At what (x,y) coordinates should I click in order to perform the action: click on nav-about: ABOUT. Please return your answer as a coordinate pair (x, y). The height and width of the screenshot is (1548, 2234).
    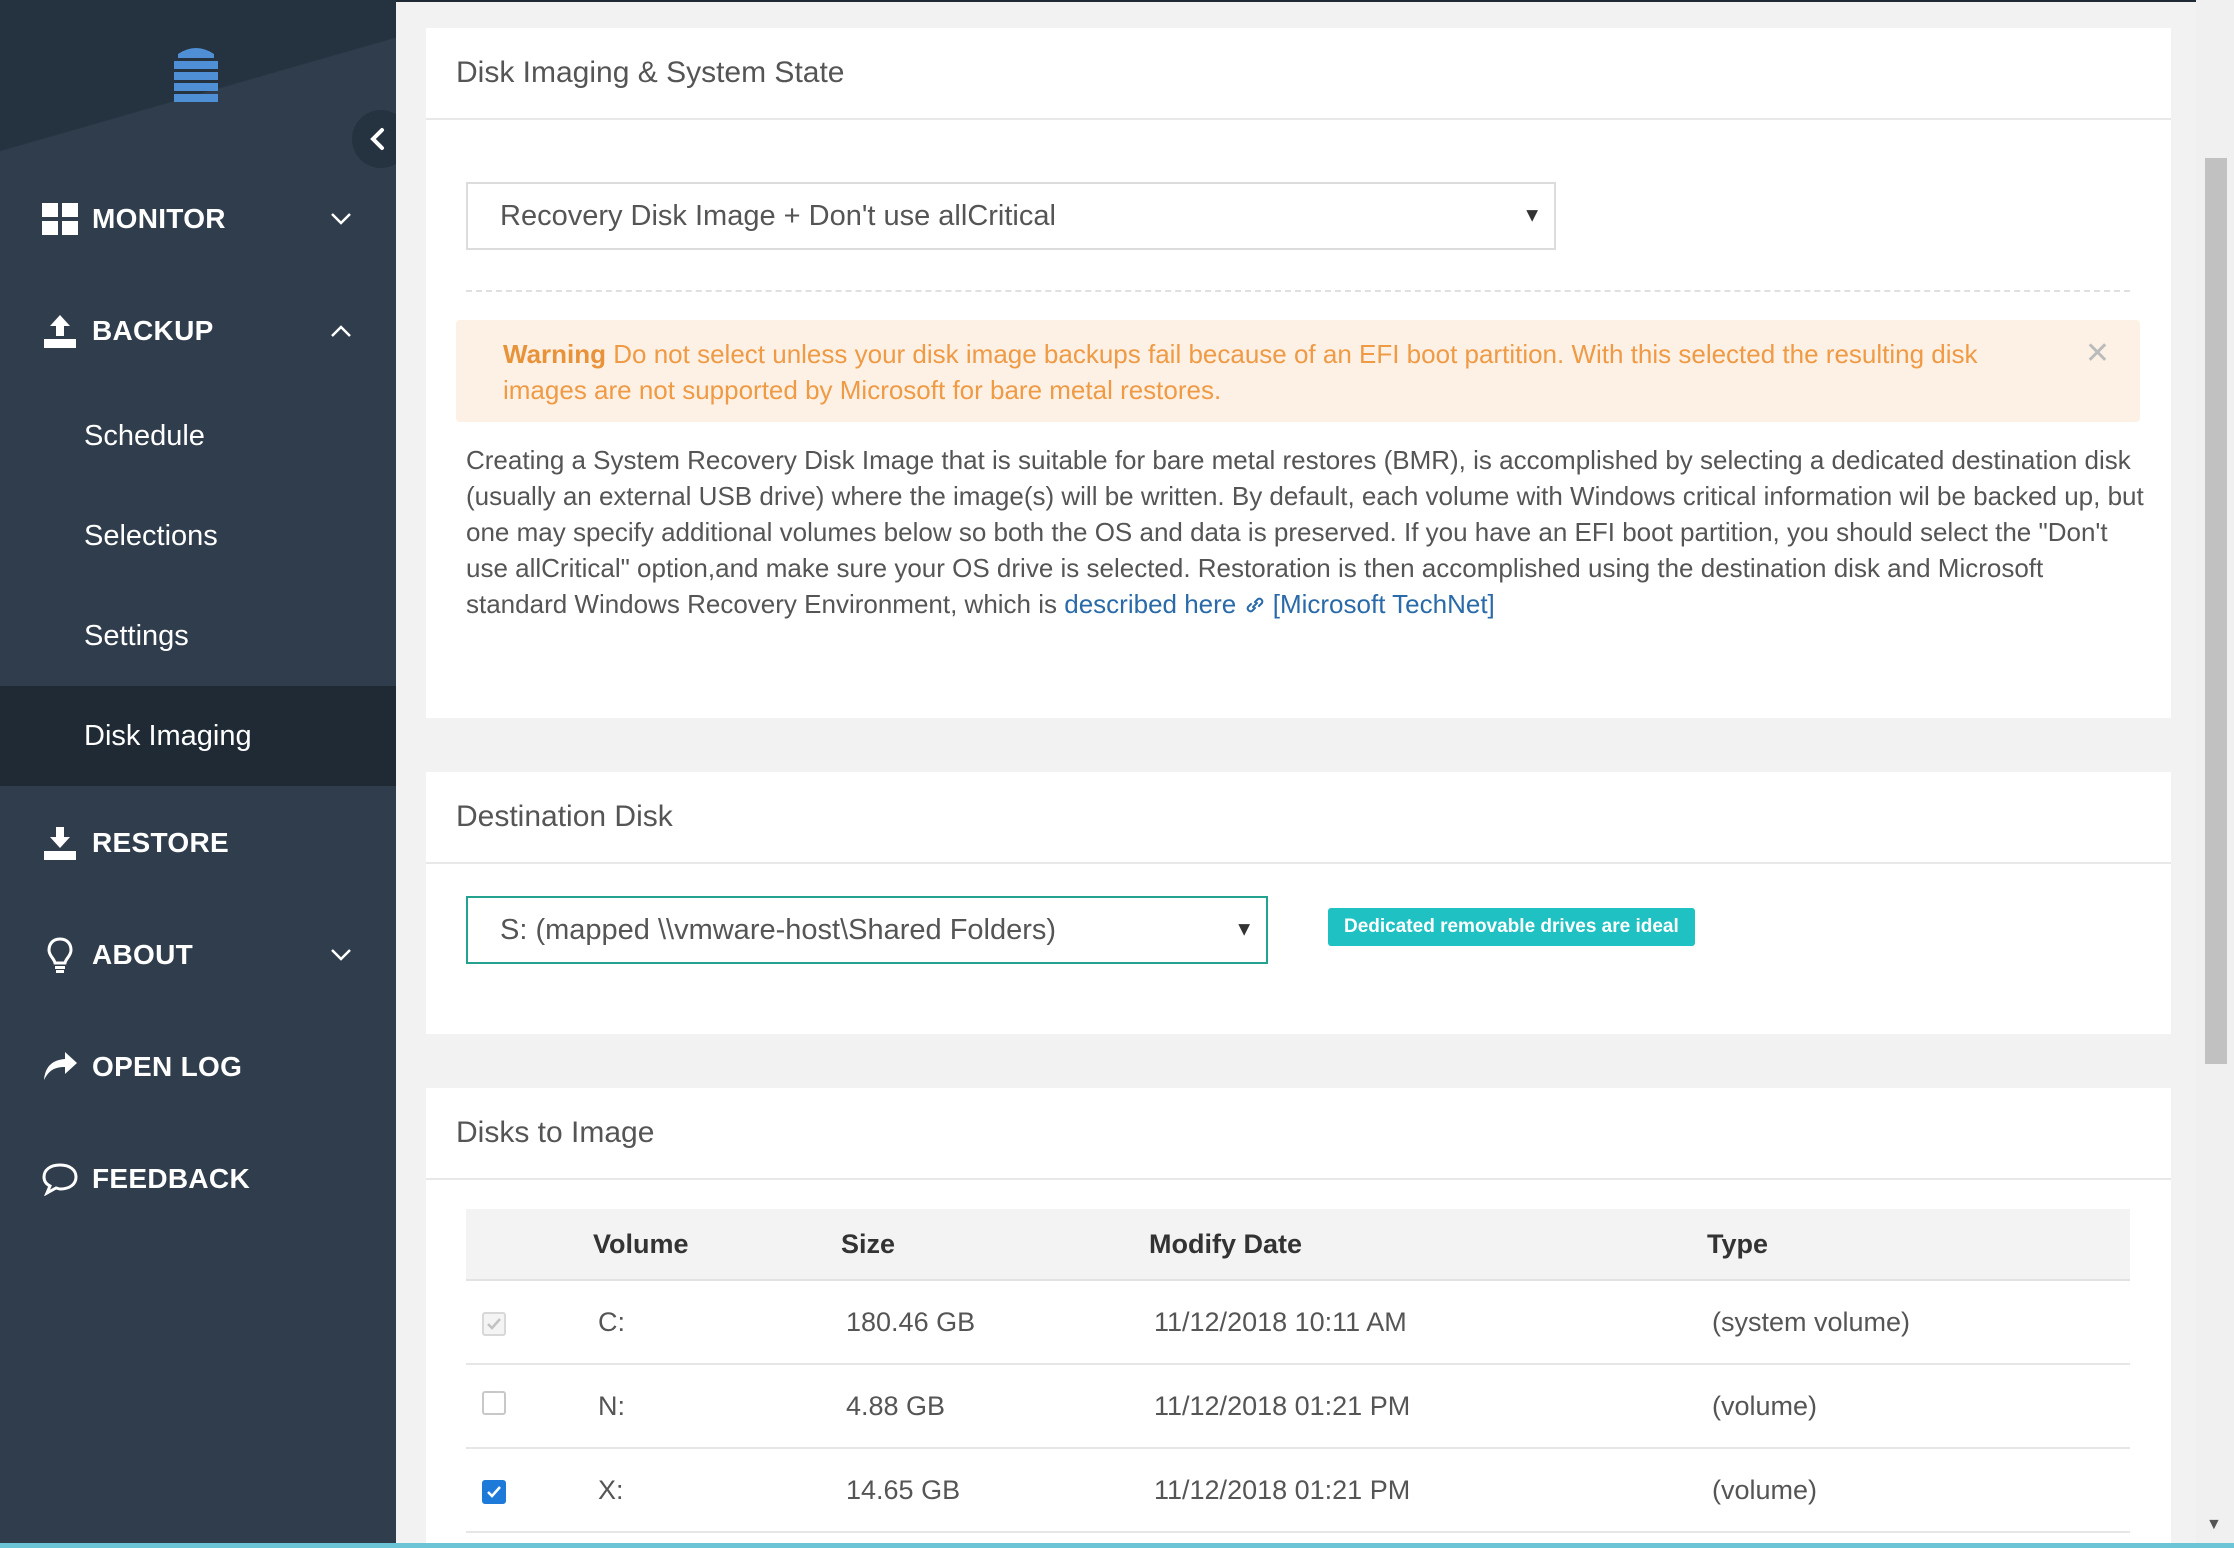
    Looking at the image, I should click on (198, 955).